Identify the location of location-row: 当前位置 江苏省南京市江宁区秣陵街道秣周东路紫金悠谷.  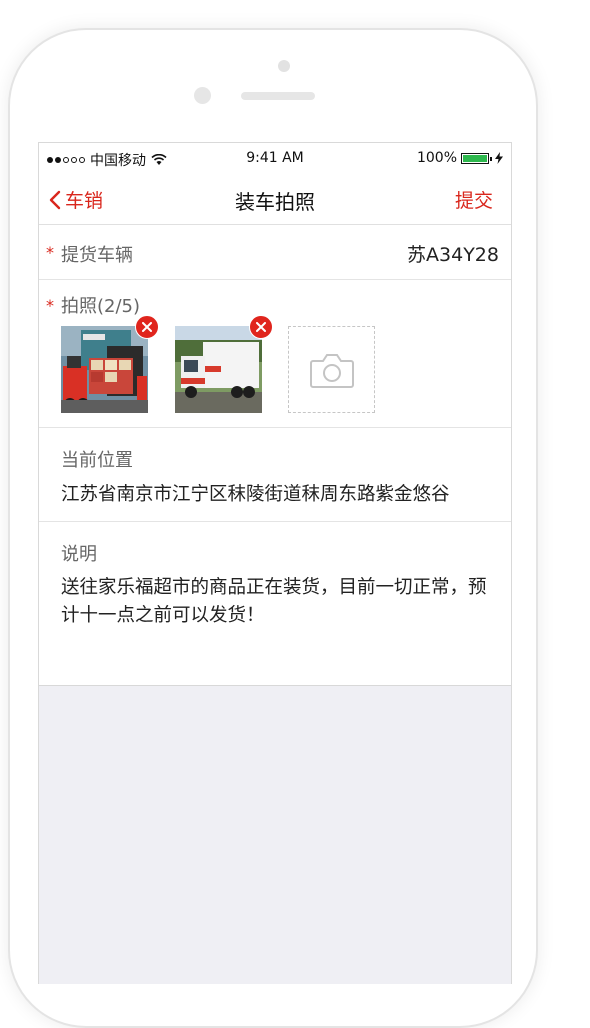
(275, 475).